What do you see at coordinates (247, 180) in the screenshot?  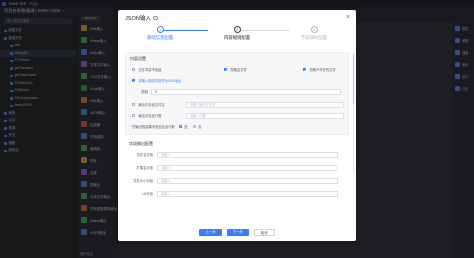 I see `filesize-field-input: 请输入` at bounding box center [247, 180].